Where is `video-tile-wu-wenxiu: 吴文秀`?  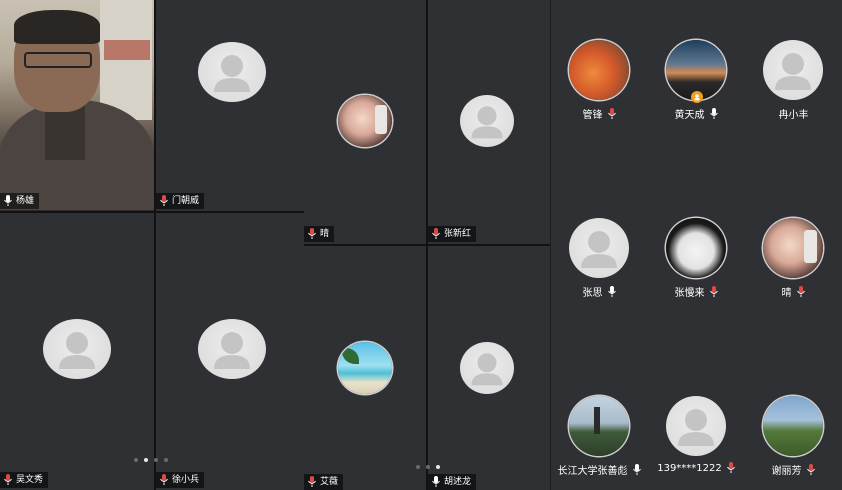 video-tile-wu-wenxiu: 吴文秀 is located at coordinates (77, 351).